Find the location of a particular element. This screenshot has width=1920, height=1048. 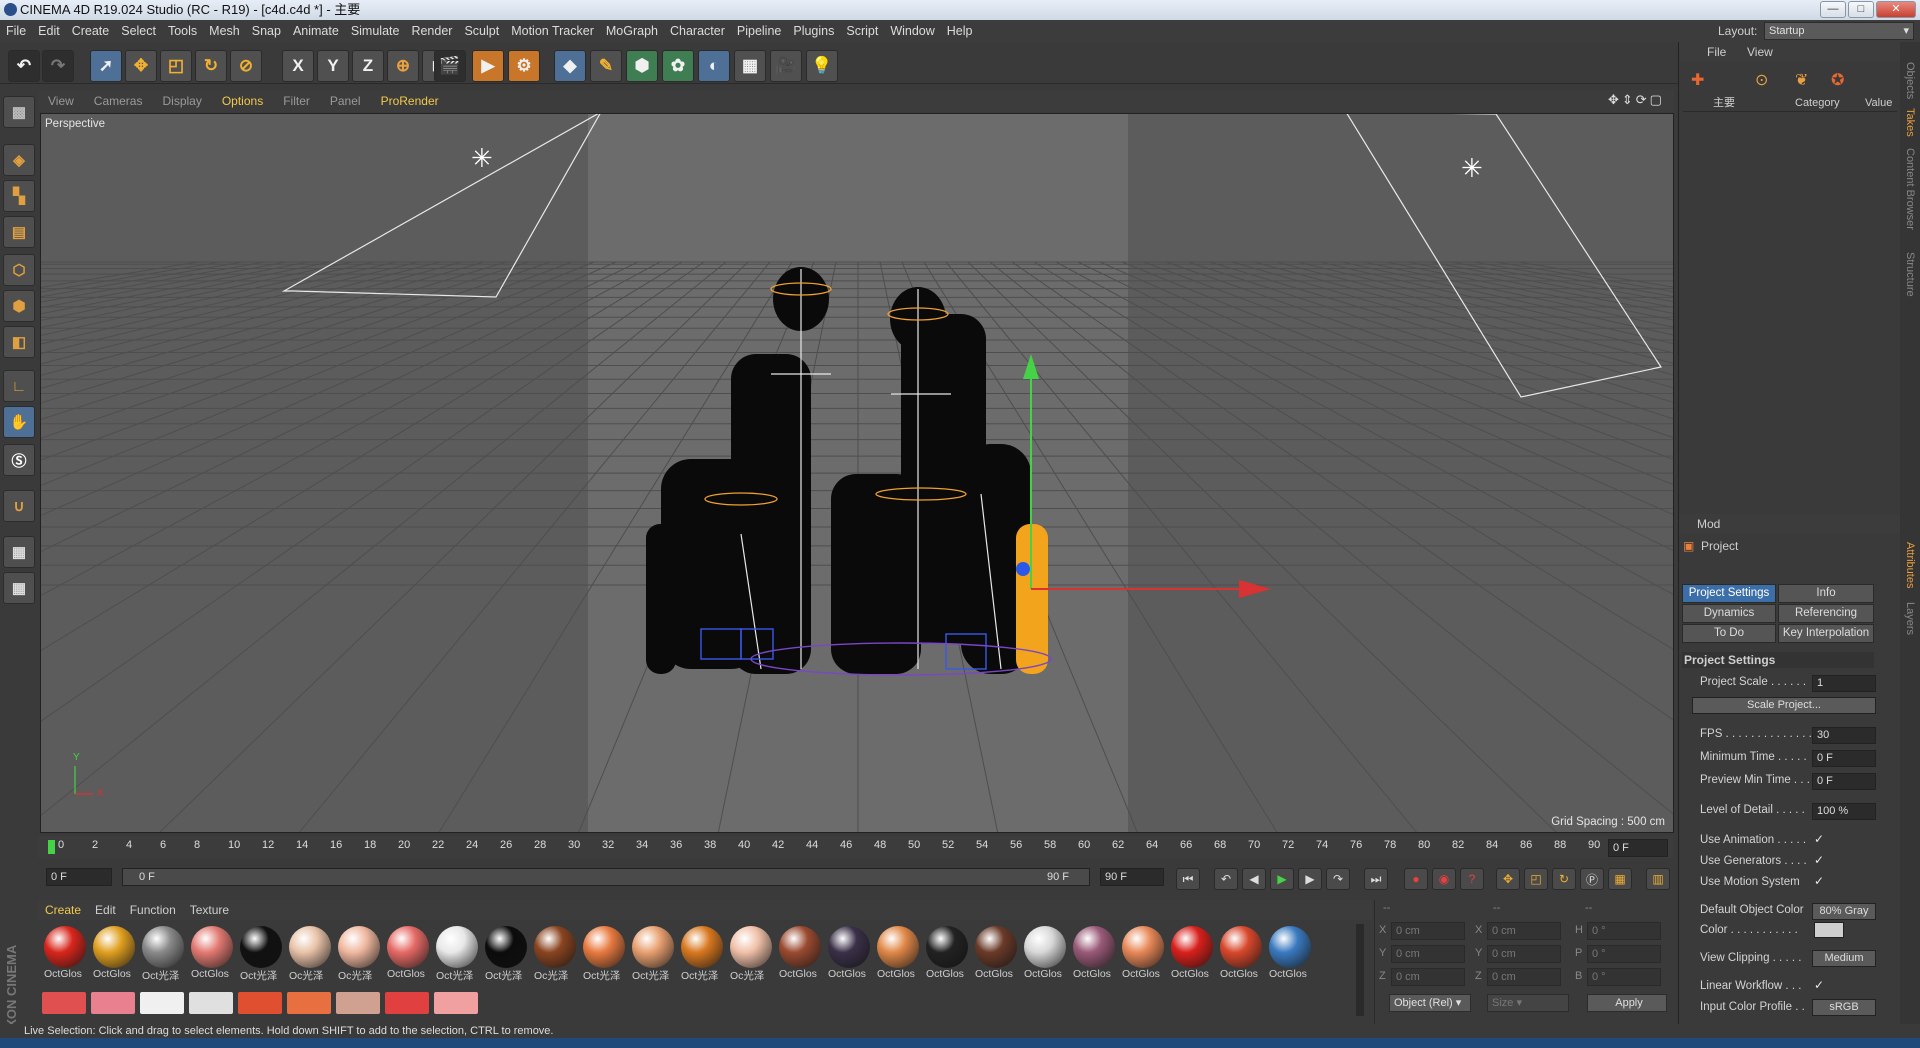

position-x-field: 0 cm is located at coordinates (1428, 931).